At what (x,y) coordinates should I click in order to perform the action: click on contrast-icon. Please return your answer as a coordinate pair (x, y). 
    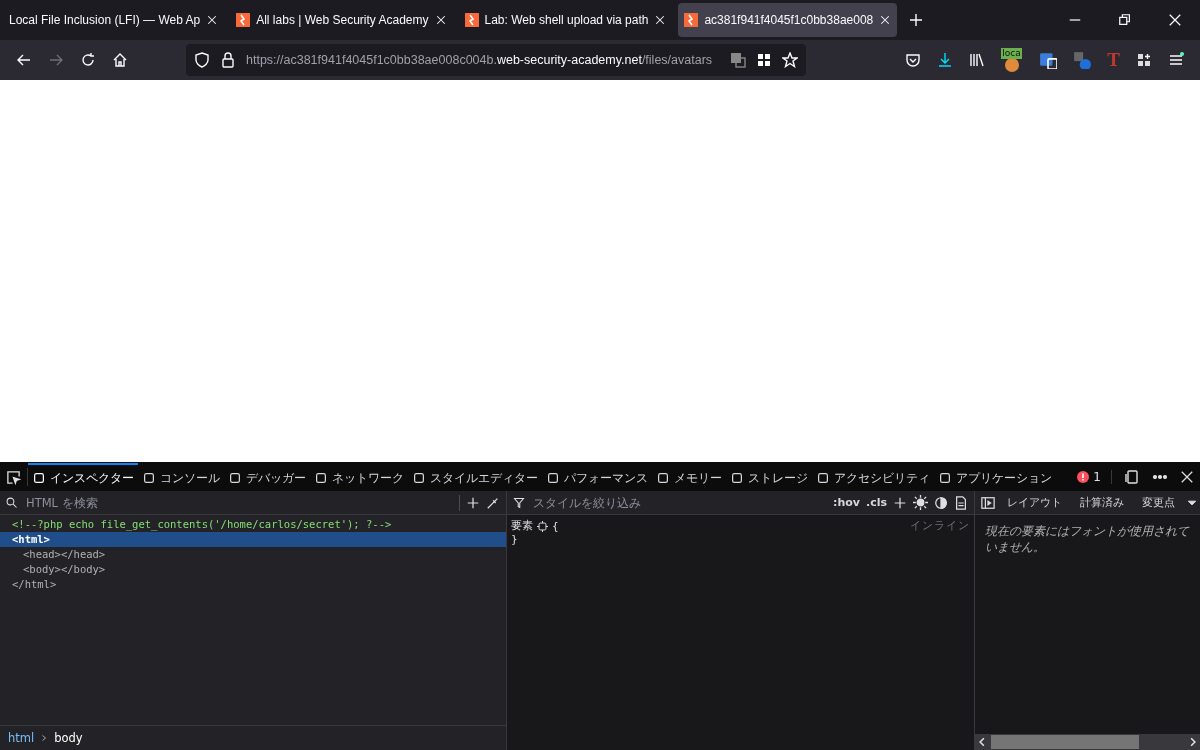
    Looking at the image, I should click on (941, 502).